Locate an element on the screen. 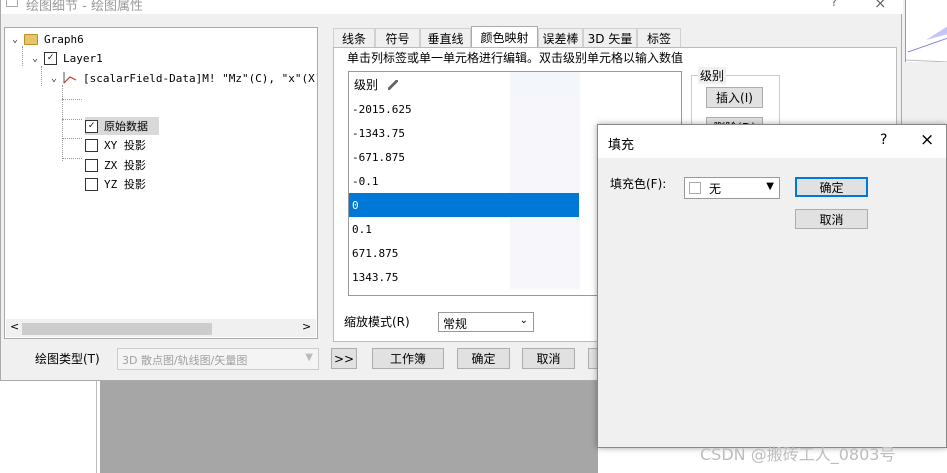  watermark: CSDN @搬砖工人_0803号 is located at coordinates (798, 454).